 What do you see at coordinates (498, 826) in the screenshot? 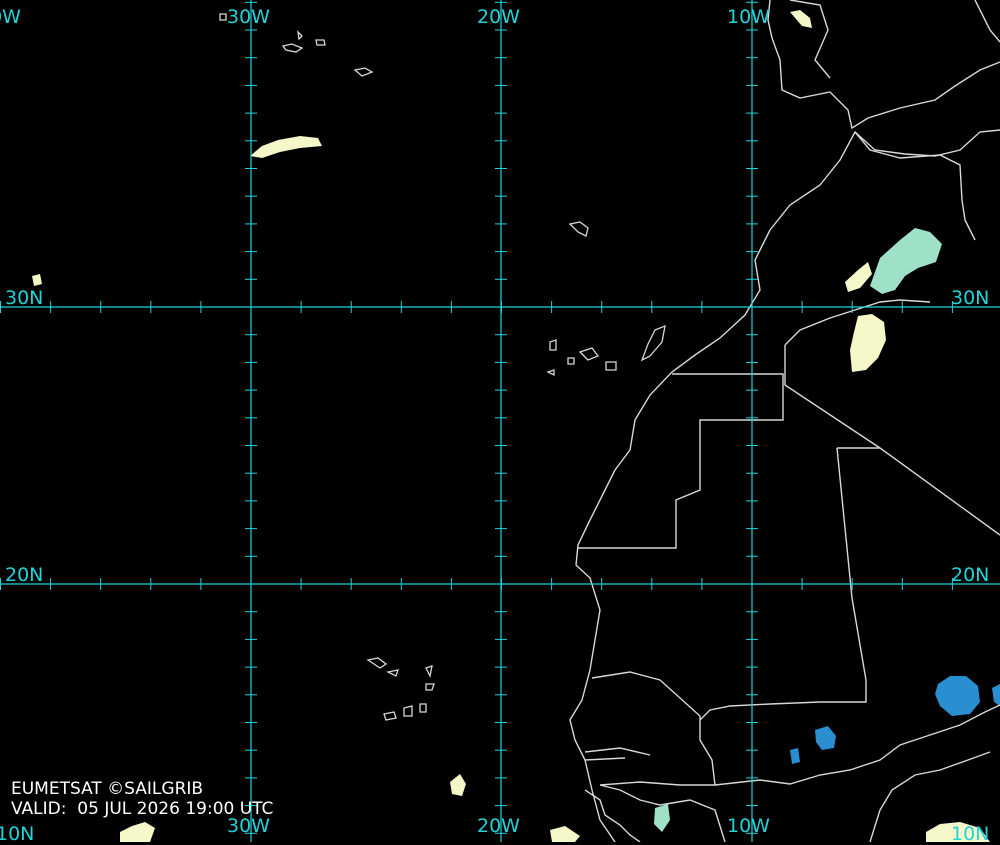
I see `label-20w-bottom: 20W` at bounding box center [498, 826].